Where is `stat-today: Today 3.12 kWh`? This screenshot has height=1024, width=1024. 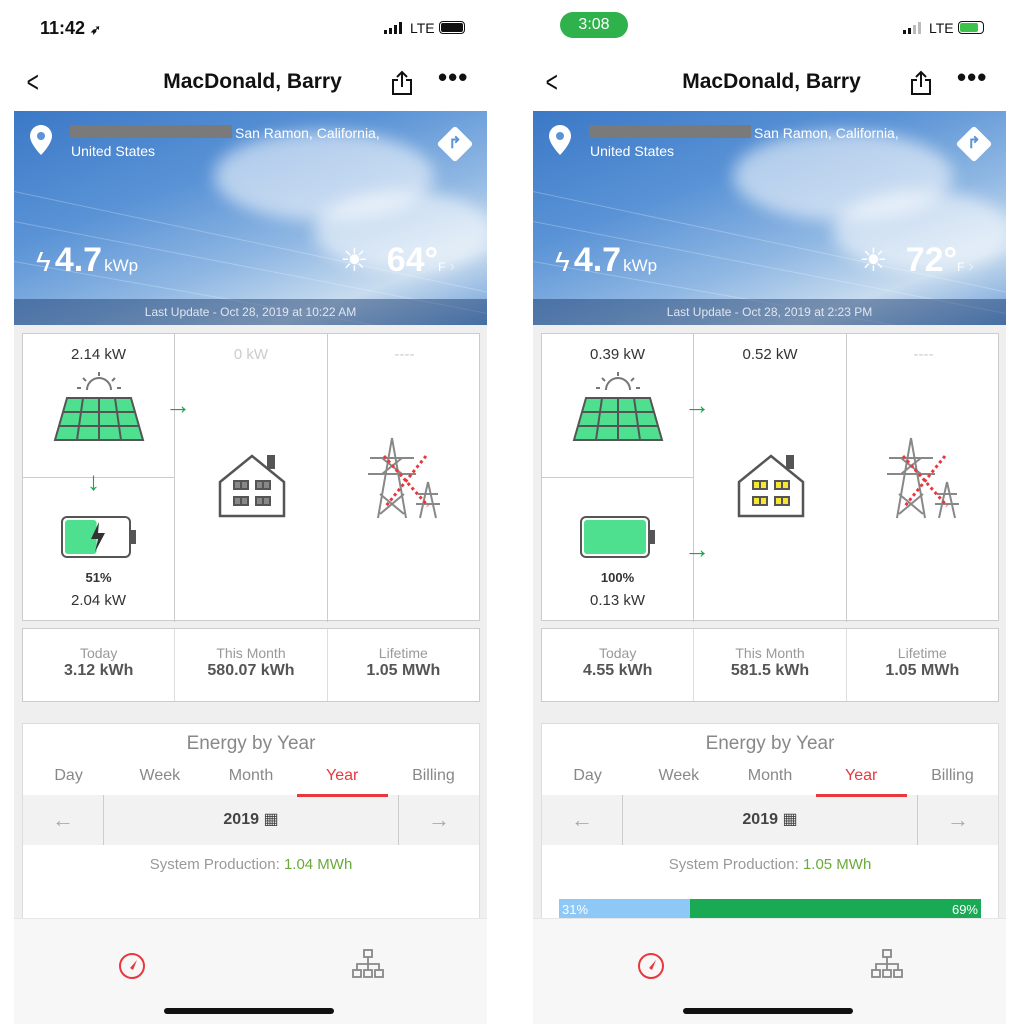
stat-today: Today 3.12 kWh is located at coordinates (99, 665).